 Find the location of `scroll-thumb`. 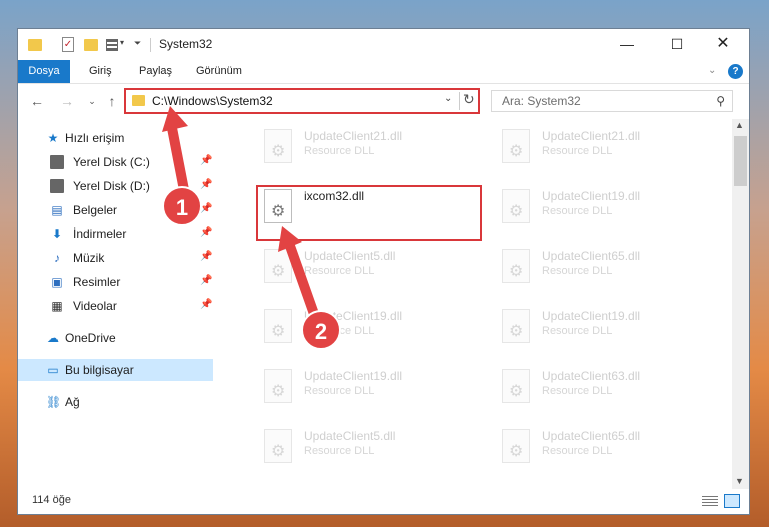

scroll-thumb is located at coordinates (740, 161).